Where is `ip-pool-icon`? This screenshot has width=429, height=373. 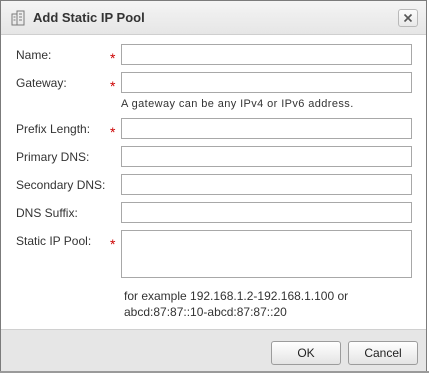 ip-pool-icon is located at coordinates (18, 18).